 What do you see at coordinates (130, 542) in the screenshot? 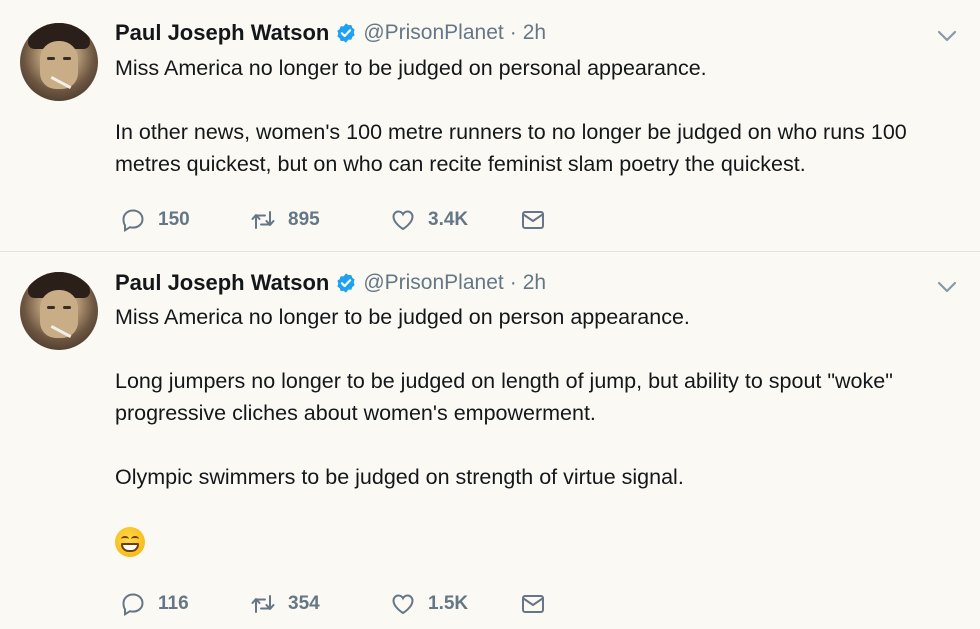
I see `grinning-squinting-face-icon` at bounding box center [130, 542].